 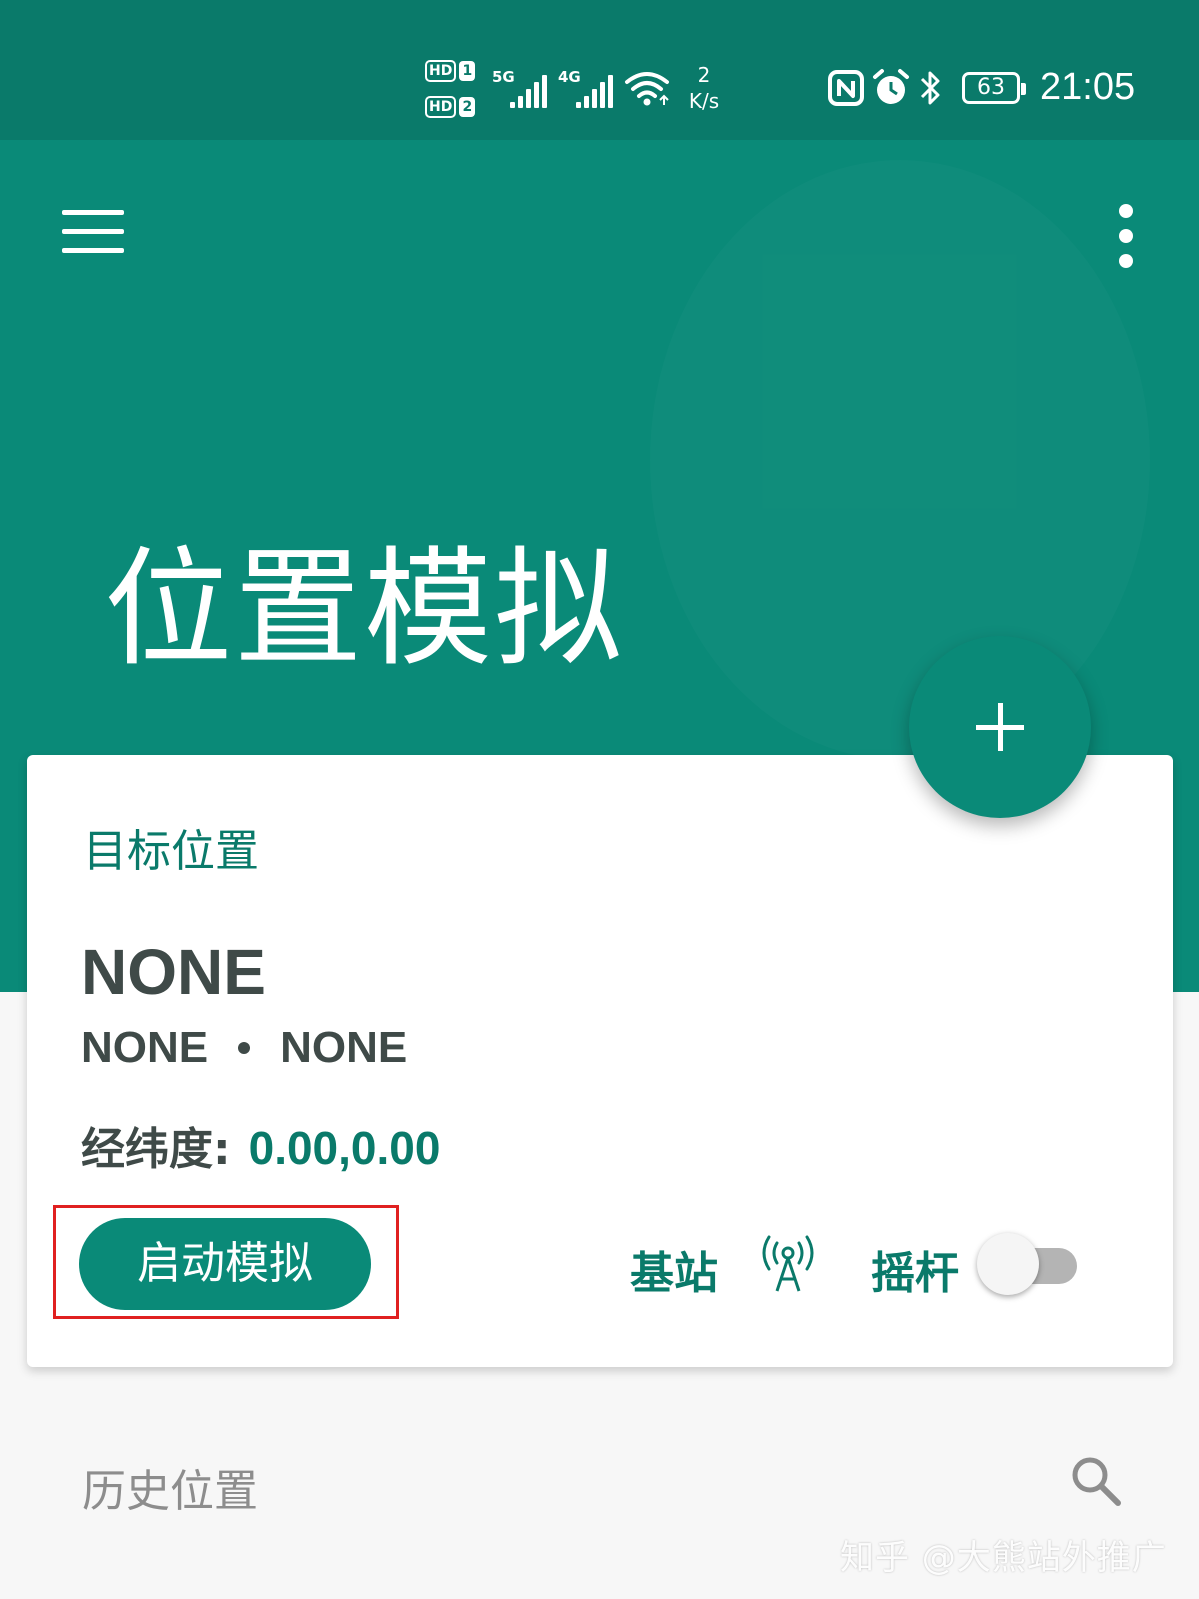 I want to click on speed-unit: K/s, so click(x=704, y=101).